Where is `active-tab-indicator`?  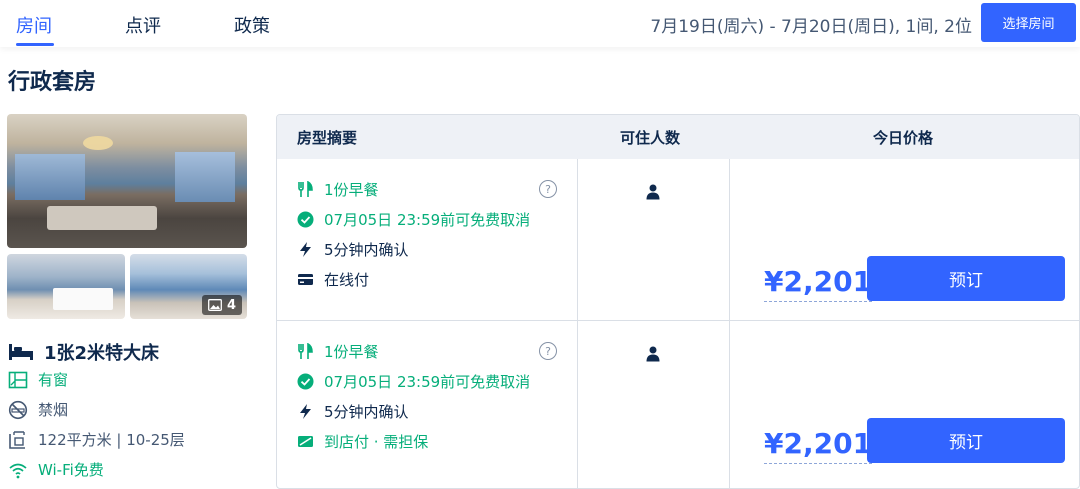
active-tab-indicator is located at coordinates (35, 44).